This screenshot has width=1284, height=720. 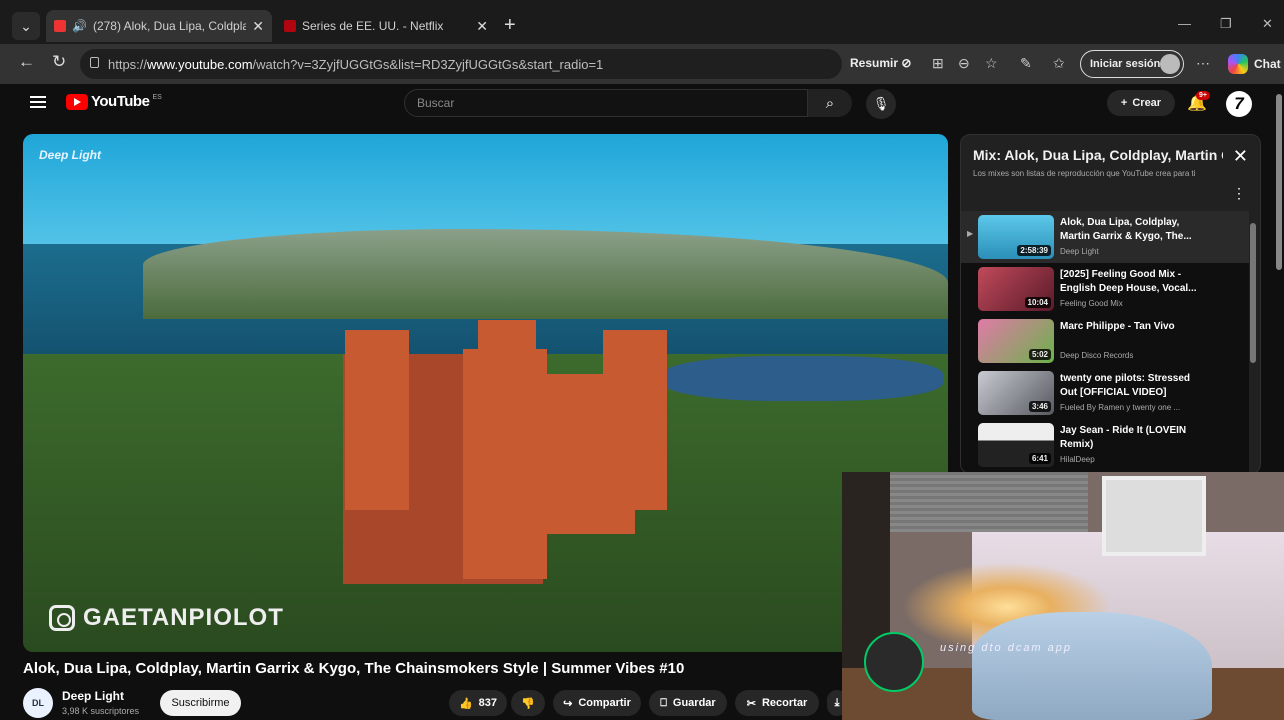 What do you see at coordinates (1279, 182) in the screenshot?
I see `page-scrollbar` at bounding box center [1279, 182].